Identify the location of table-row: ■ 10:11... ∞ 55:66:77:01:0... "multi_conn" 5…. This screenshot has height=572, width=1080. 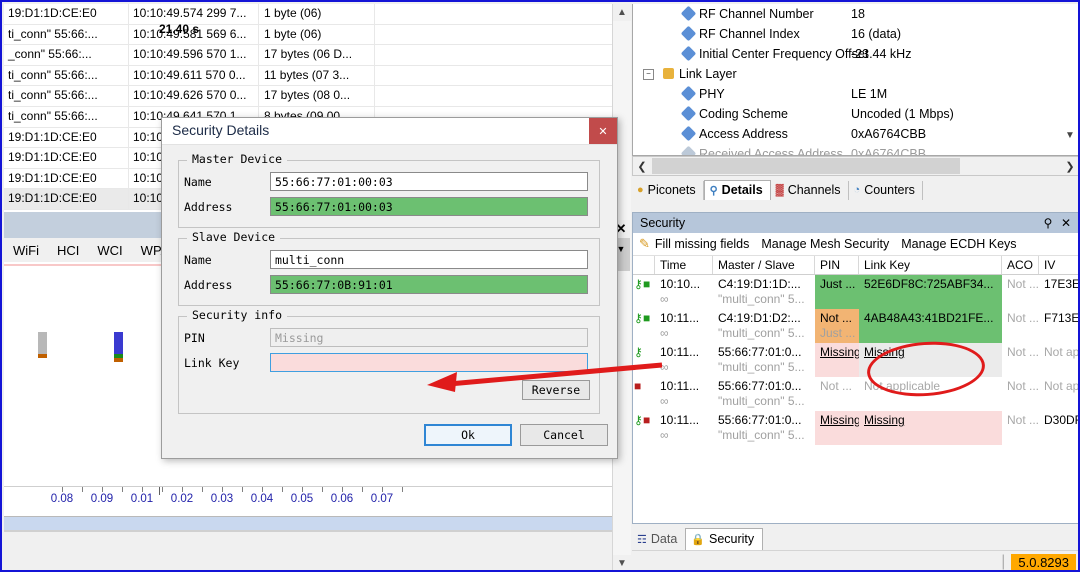
(855, 394).